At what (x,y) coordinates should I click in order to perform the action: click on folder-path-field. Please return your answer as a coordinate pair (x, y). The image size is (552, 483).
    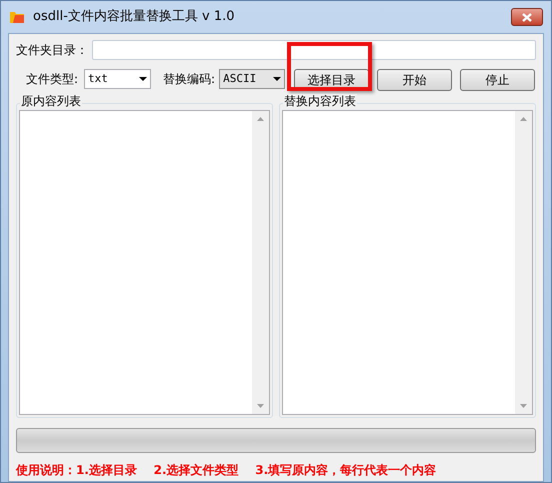
    Looking at the image, I should click on (314, 50).